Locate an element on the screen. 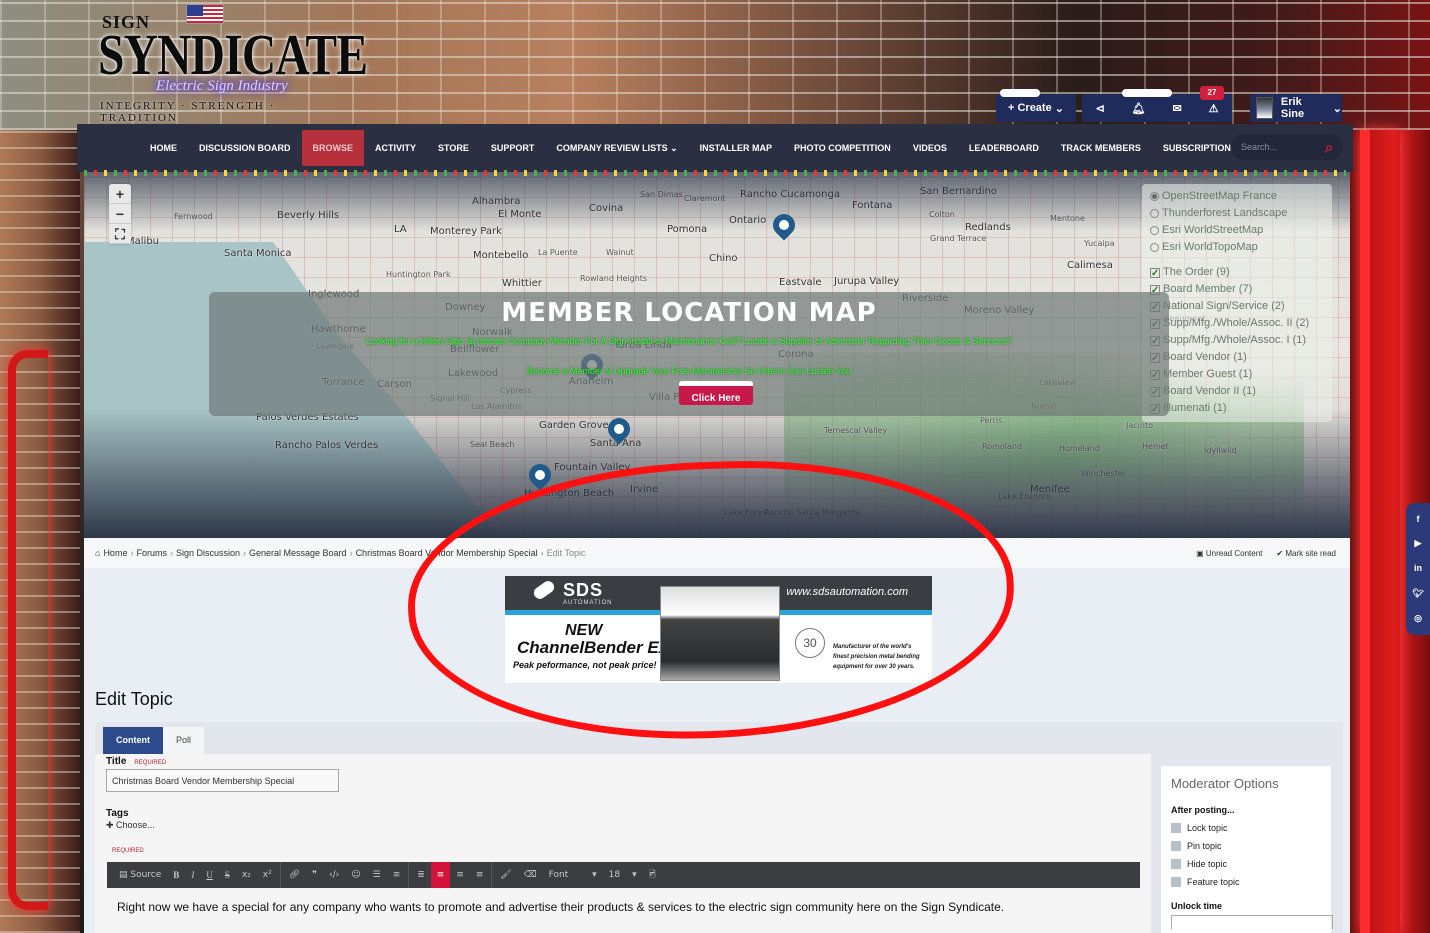 Image resolution: width=1430 pixels, height=933 pixels. size-select: 18 ▾ is located at coordinates (623, 875).